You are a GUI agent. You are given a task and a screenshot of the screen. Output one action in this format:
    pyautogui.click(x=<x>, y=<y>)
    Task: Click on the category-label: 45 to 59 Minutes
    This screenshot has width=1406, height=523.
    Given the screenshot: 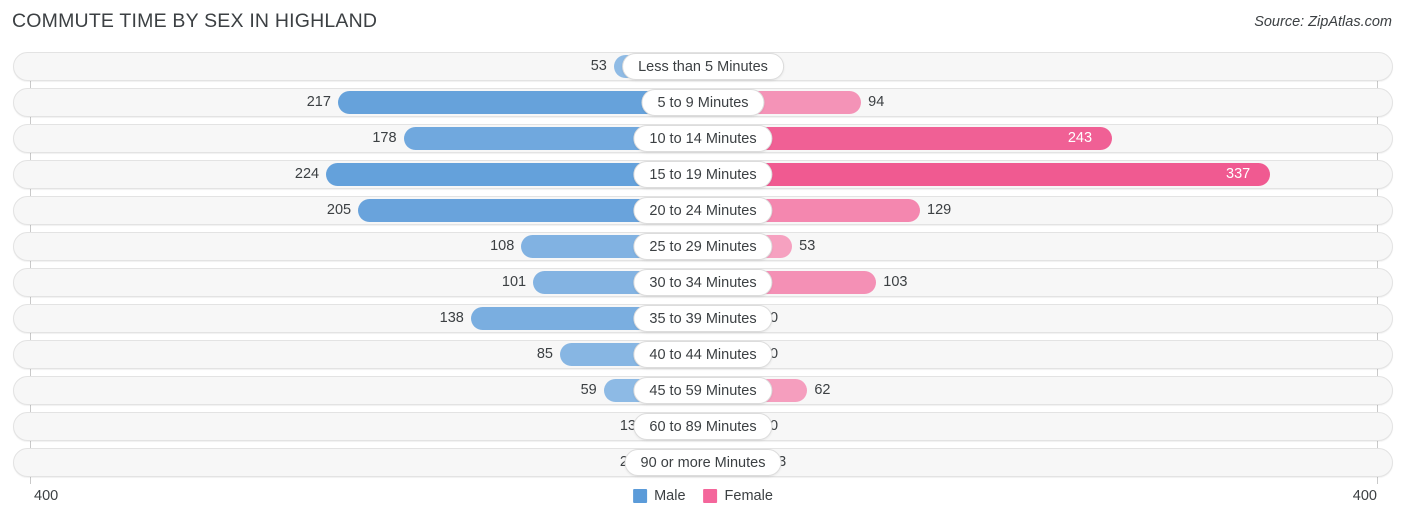 What is the action you would take?
    pyautogui.click(x=703, y=390)
    